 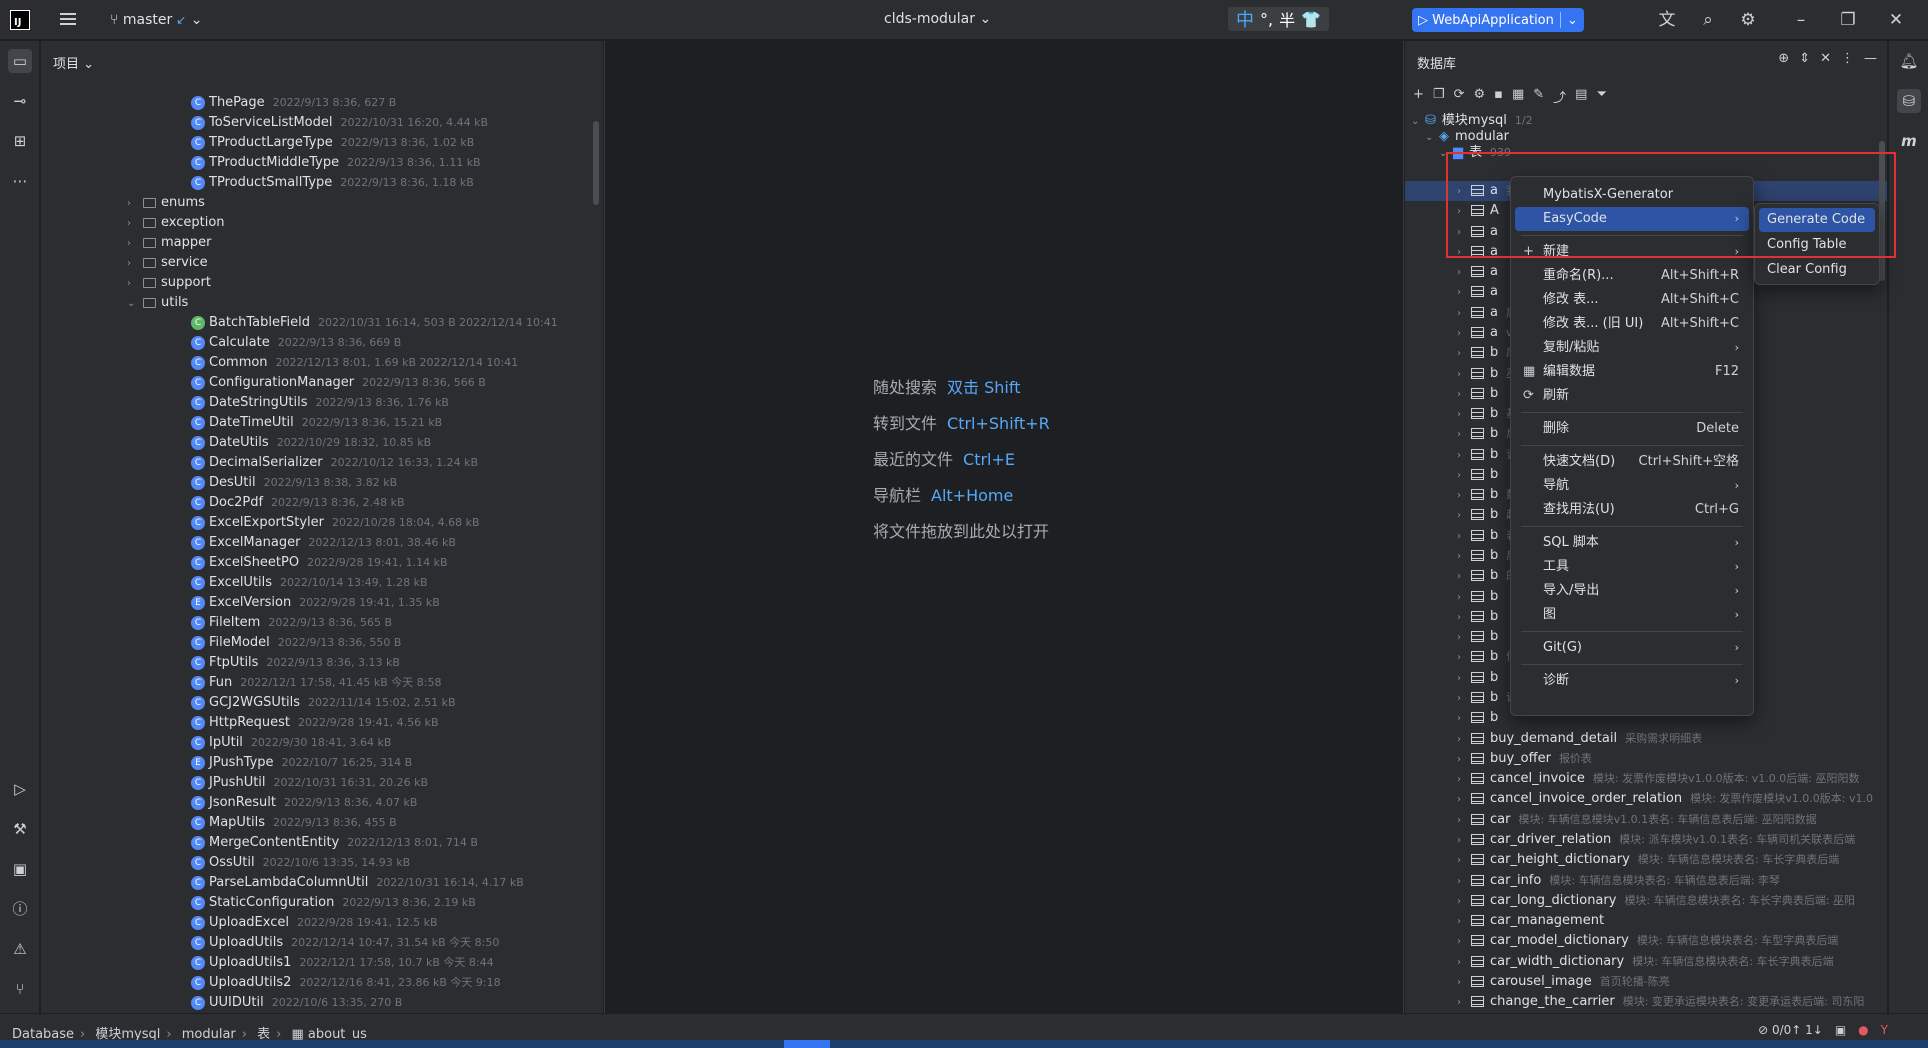 What do you see at coordinates (20, 789) in the screenshot?
I see `services-icon: ▷` at bounding box center [20, 789].